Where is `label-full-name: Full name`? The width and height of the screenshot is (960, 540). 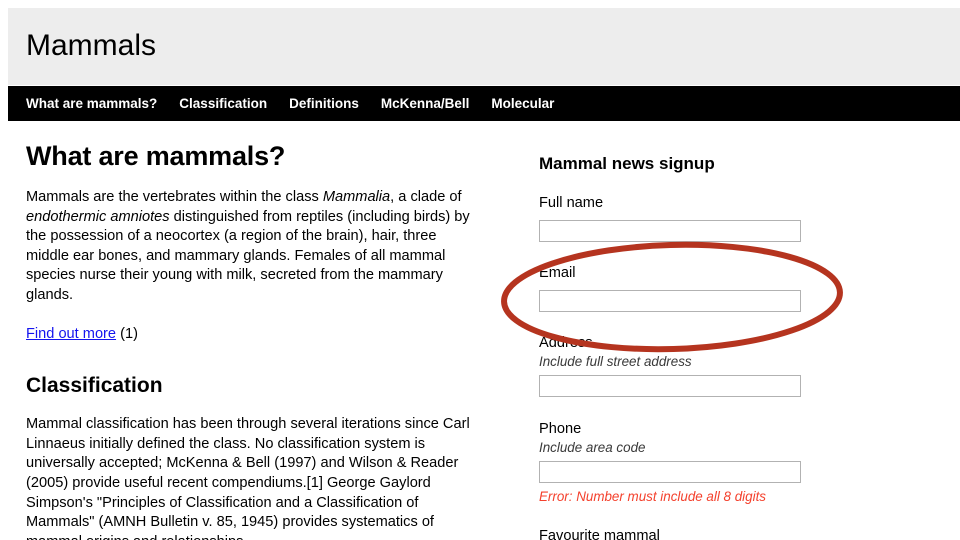
label-full-name: Full name is located at coordinates (571, 203).